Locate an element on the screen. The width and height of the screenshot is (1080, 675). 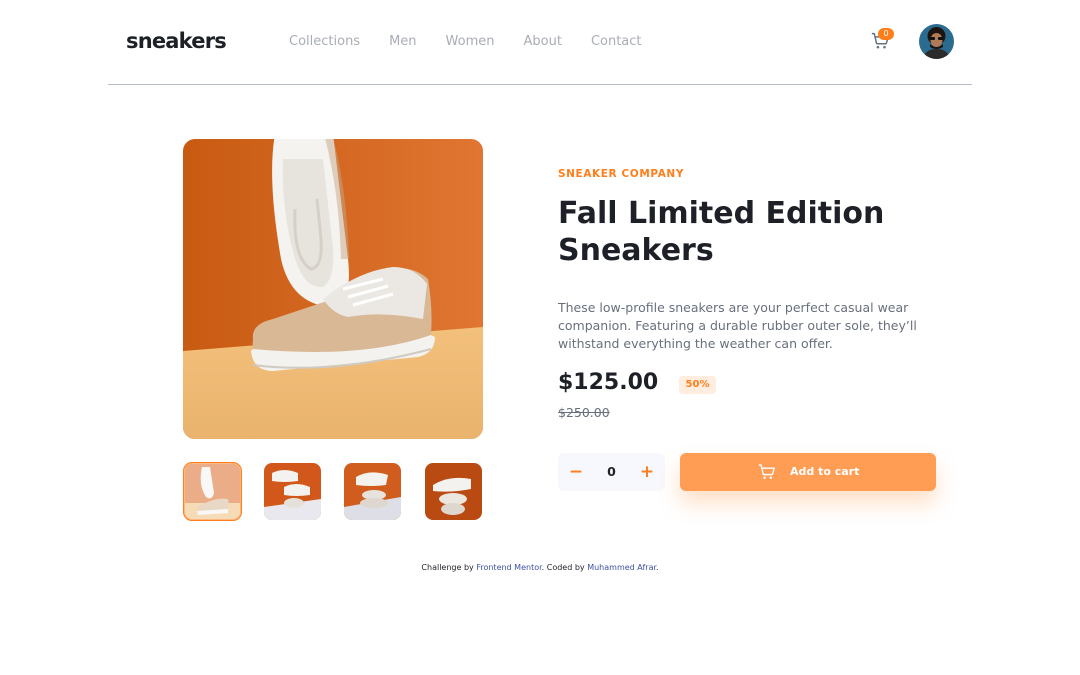
increase-quantity-button: + is located at coordinates (647, 472).